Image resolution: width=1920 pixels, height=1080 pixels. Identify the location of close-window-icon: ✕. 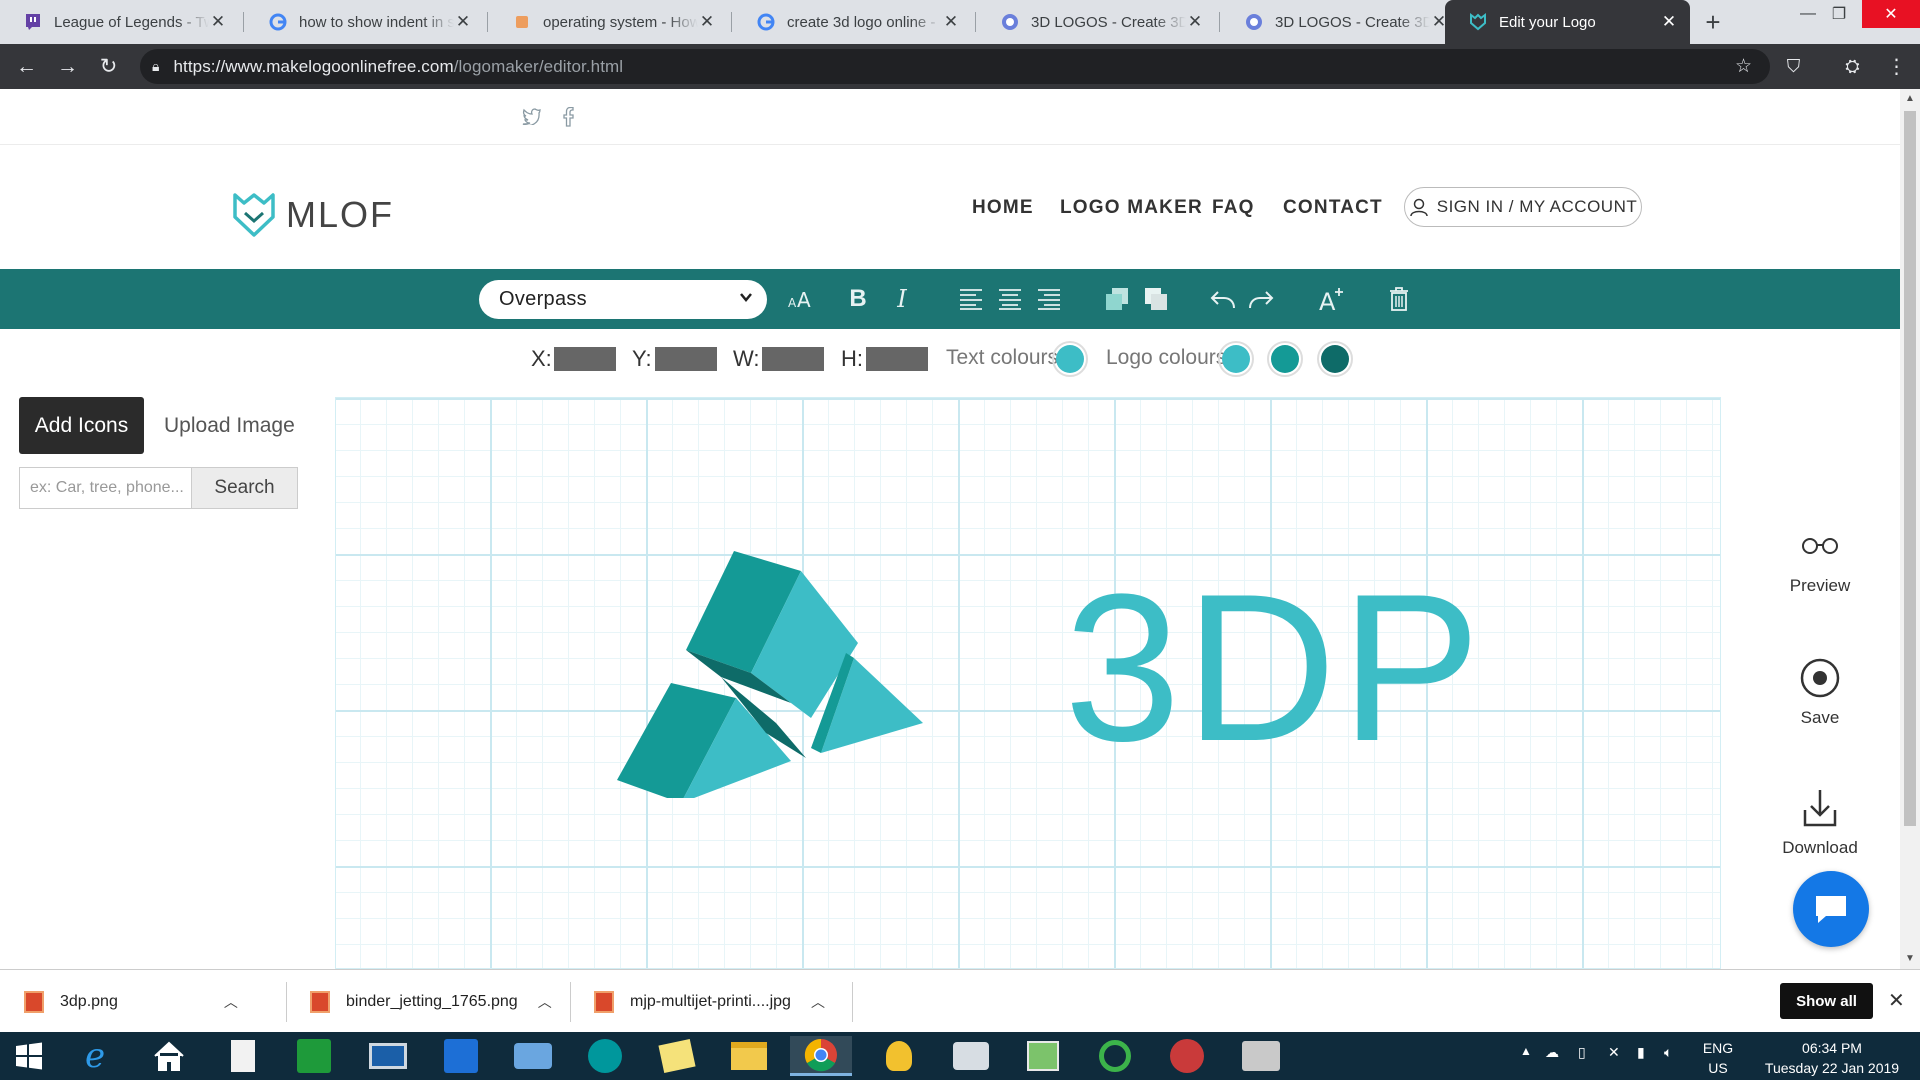
(1891, 14).